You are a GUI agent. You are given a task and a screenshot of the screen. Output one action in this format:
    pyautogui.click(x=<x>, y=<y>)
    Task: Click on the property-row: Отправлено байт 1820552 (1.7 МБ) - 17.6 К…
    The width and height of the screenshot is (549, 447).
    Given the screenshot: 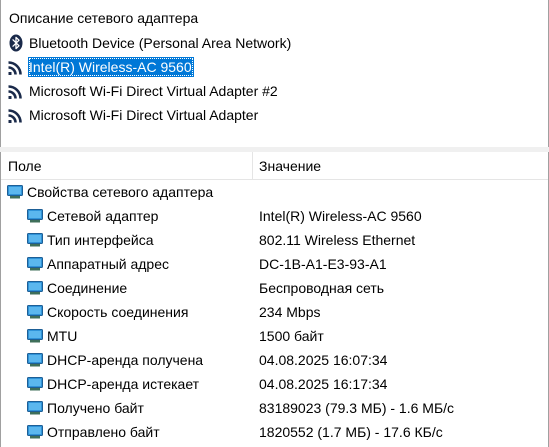 What is the action you would take?
    pyautogui.click(x=274, y=432)
    